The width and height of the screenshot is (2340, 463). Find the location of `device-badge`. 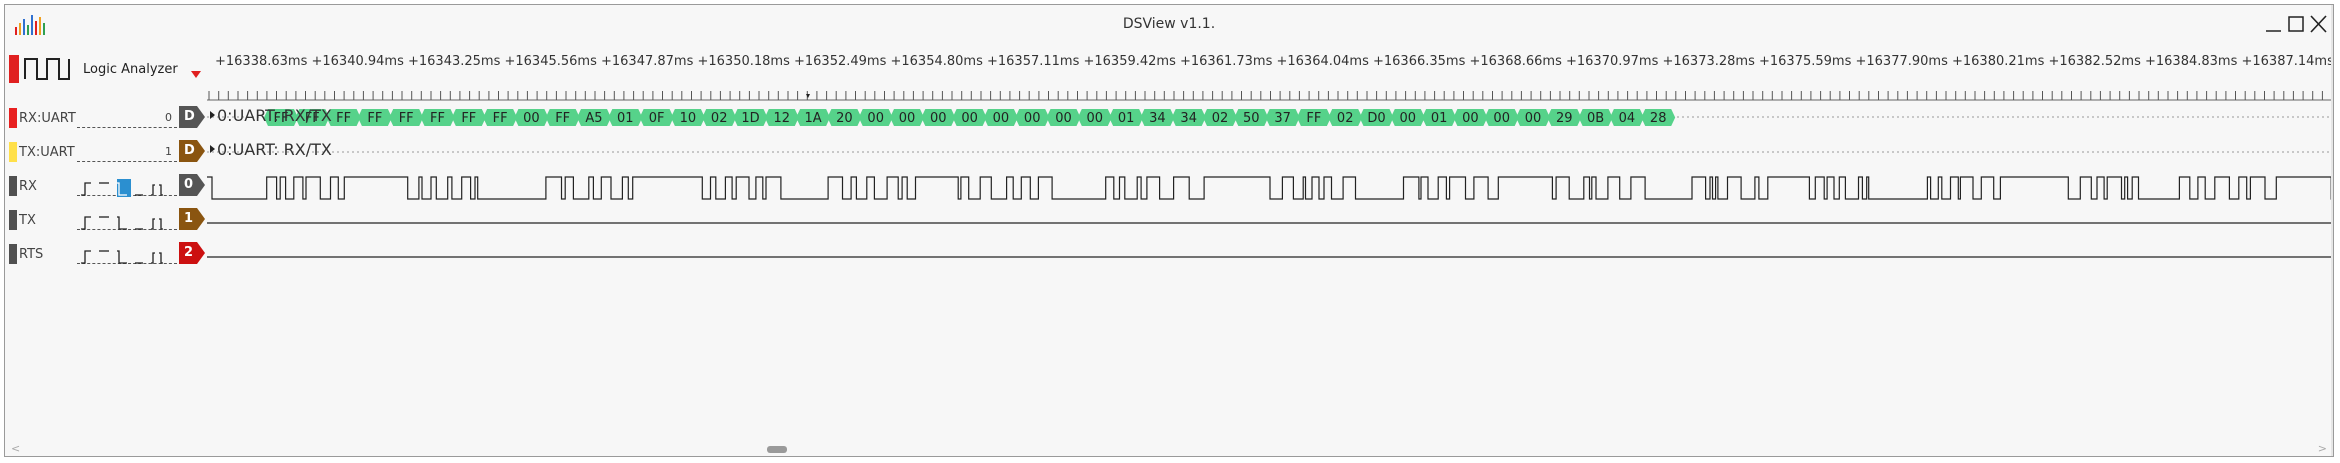

device-badge is located at coordinates (14, 69).